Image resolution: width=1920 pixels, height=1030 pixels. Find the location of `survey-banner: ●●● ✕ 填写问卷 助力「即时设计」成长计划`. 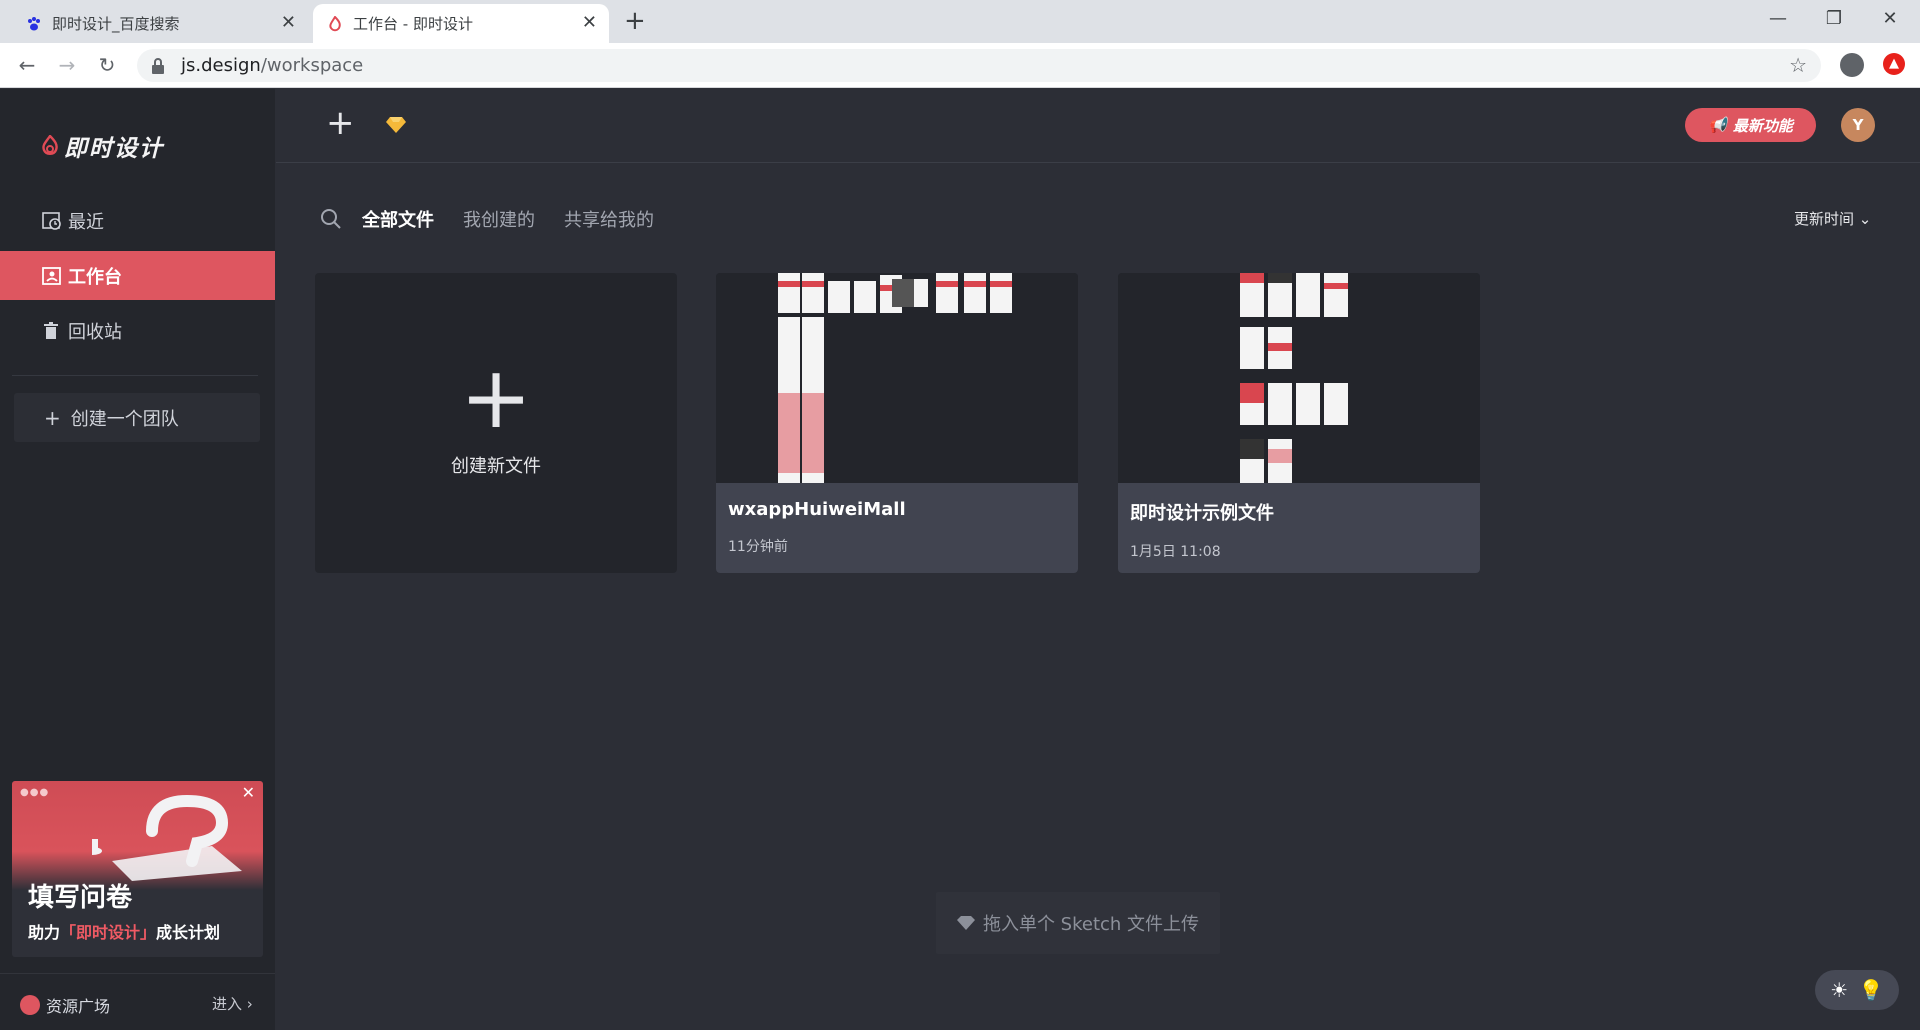

survey-banner: ●●● ✕ 填写问卷 助力「即时设计」成长计划 is located at coordinates (137, 869).